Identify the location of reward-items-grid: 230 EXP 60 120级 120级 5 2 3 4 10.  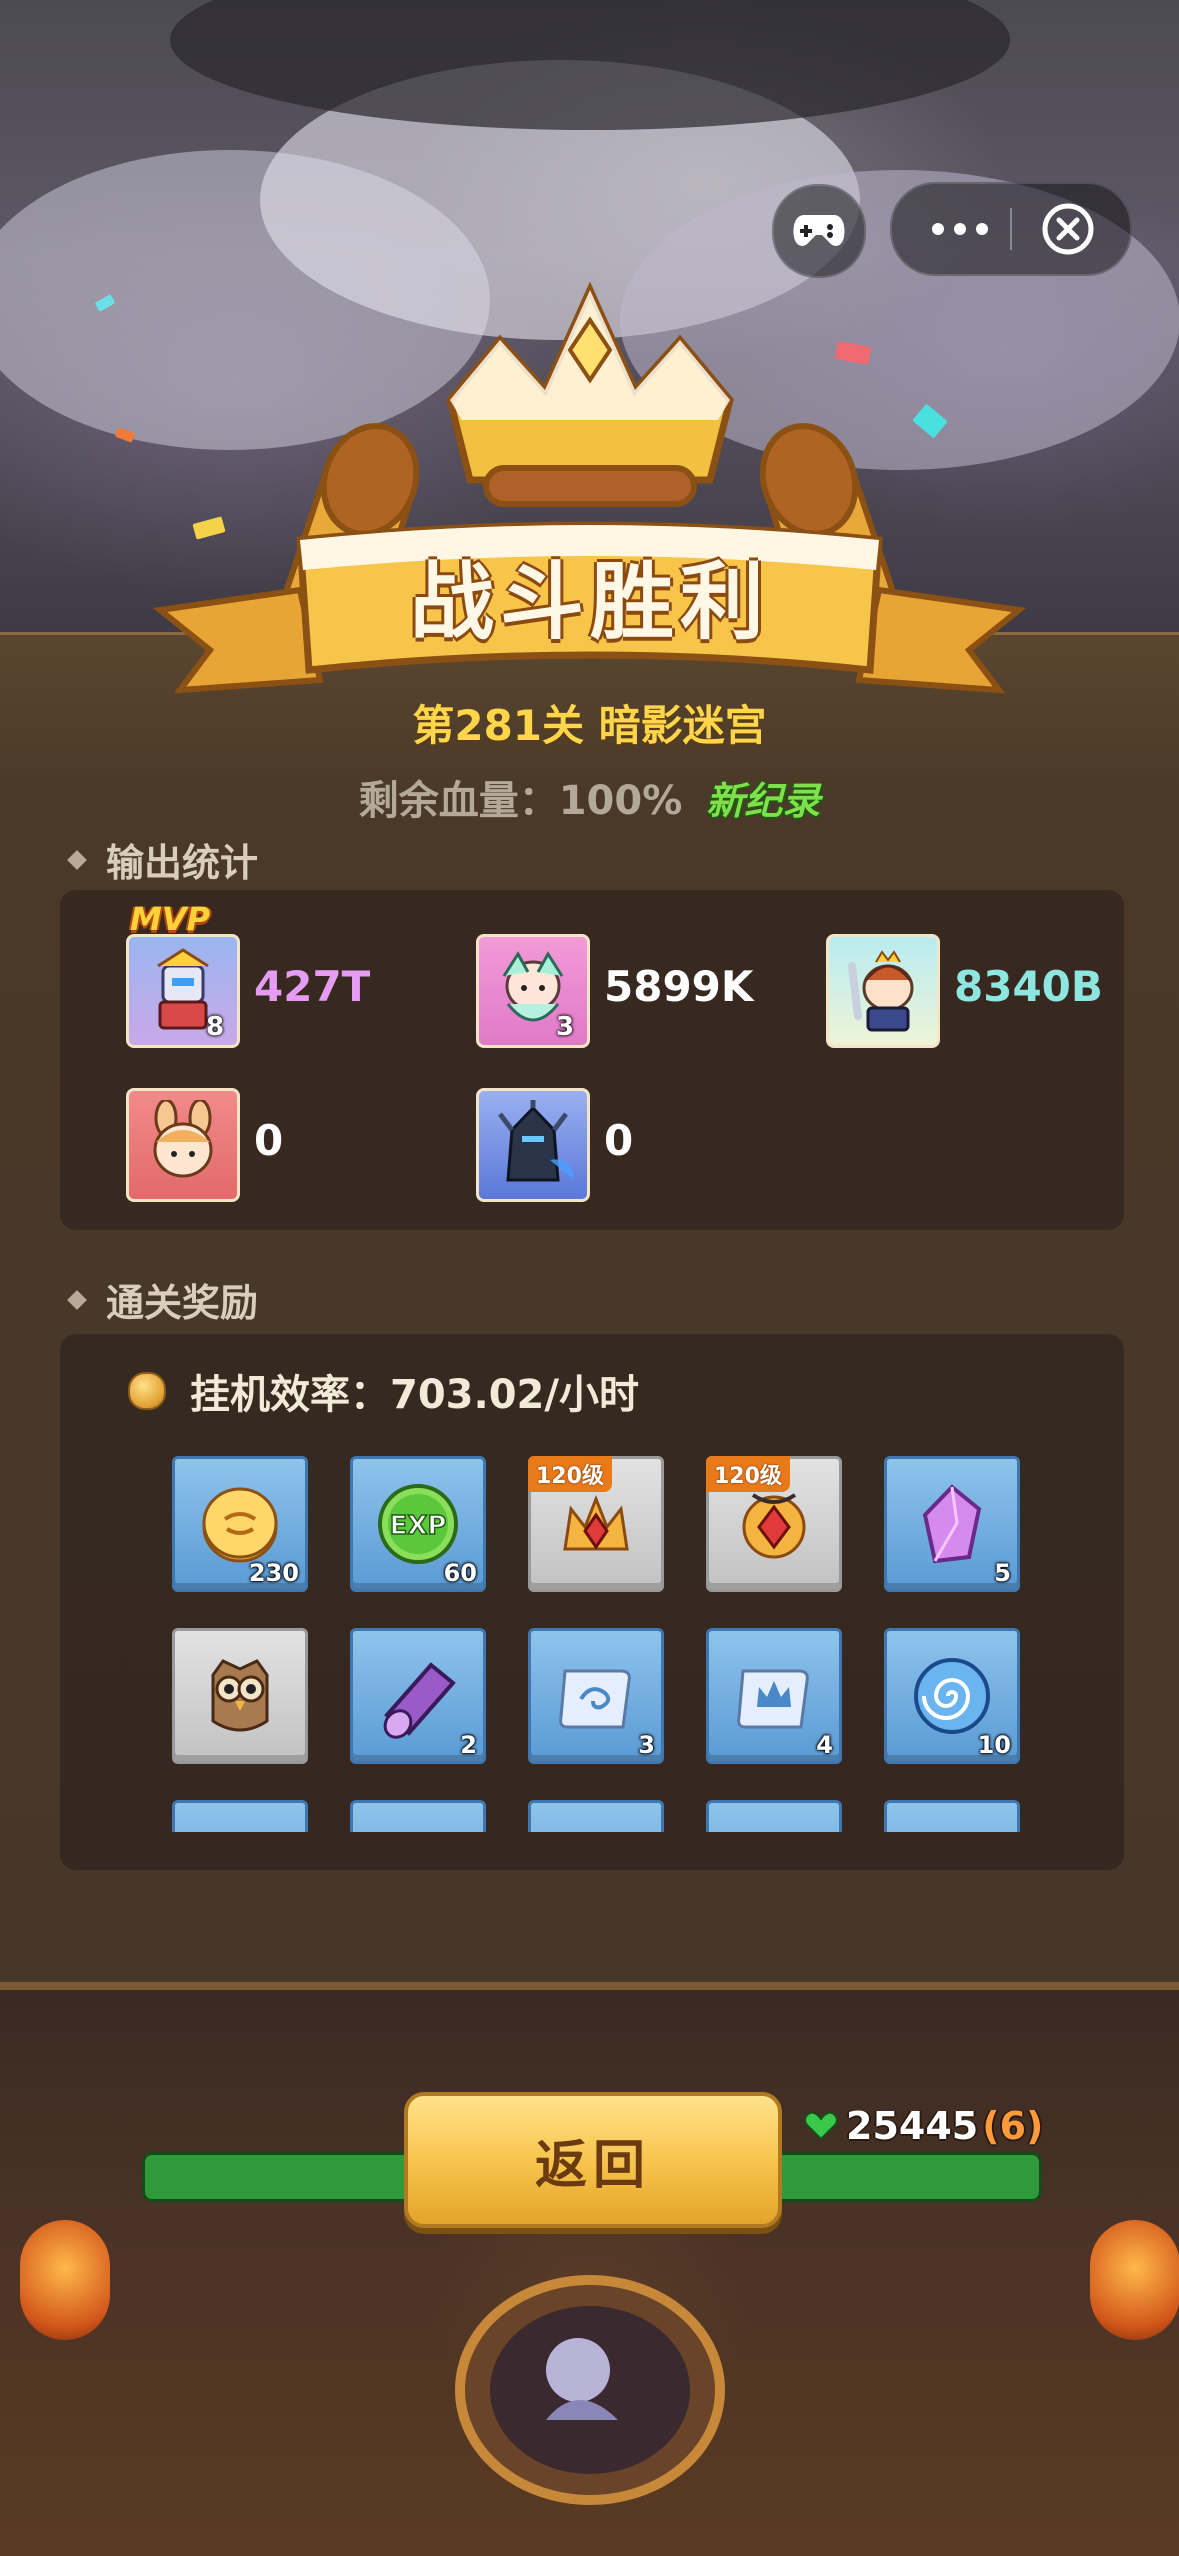
(600, 1636).